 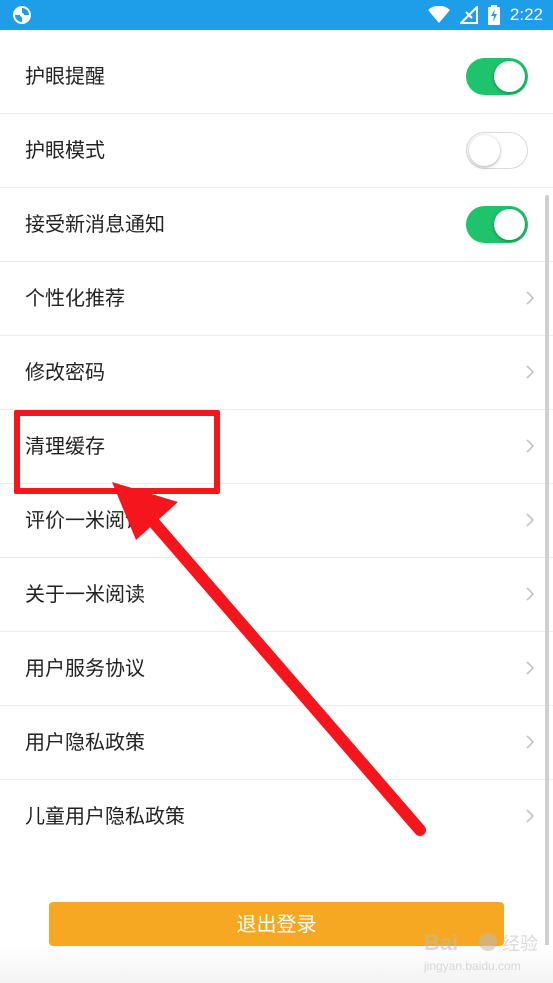 What do you see at coordinates (276, 77) in the screenshot?
I see `setting-eye-reminder: 护眼提醒` at bounding box center [276, 77].